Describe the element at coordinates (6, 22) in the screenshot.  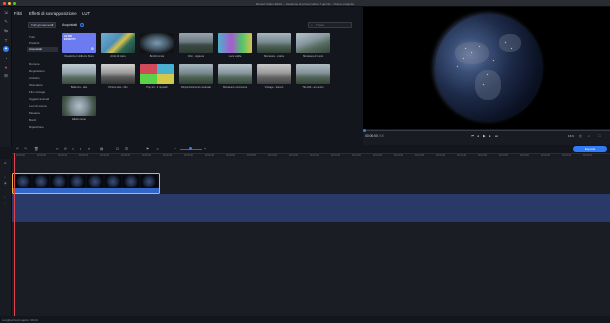
I see `filters-icon: ✎` at that location.